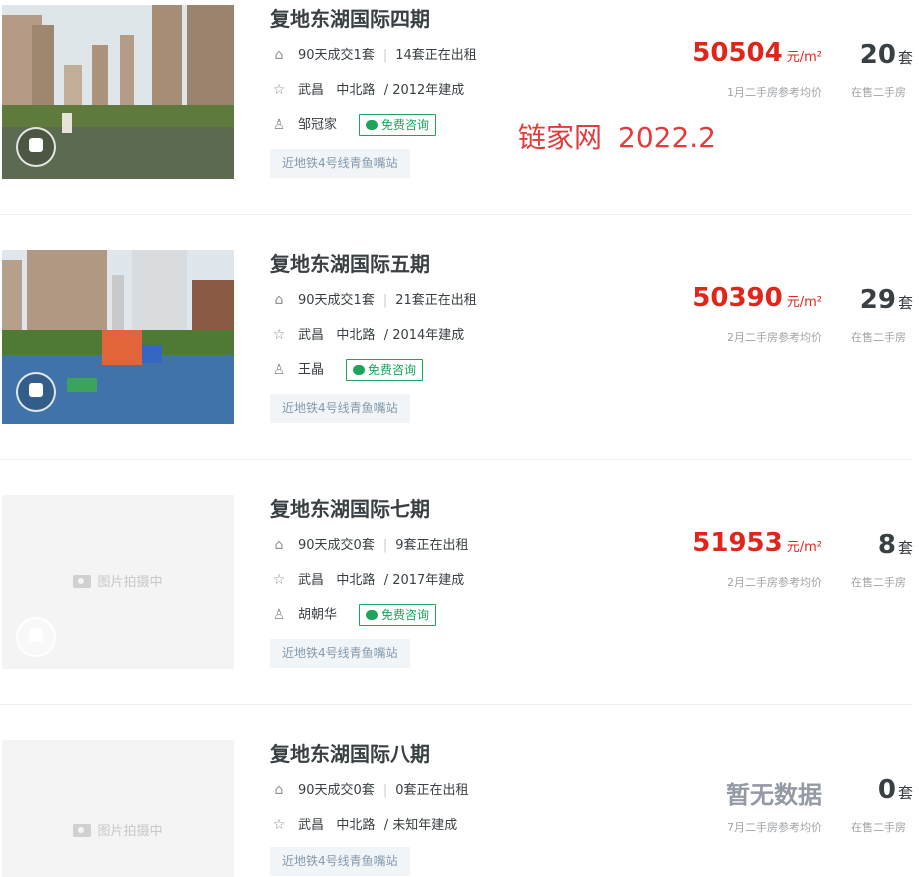  I want to click on on-sale-block: 8套, so click(895, 545).